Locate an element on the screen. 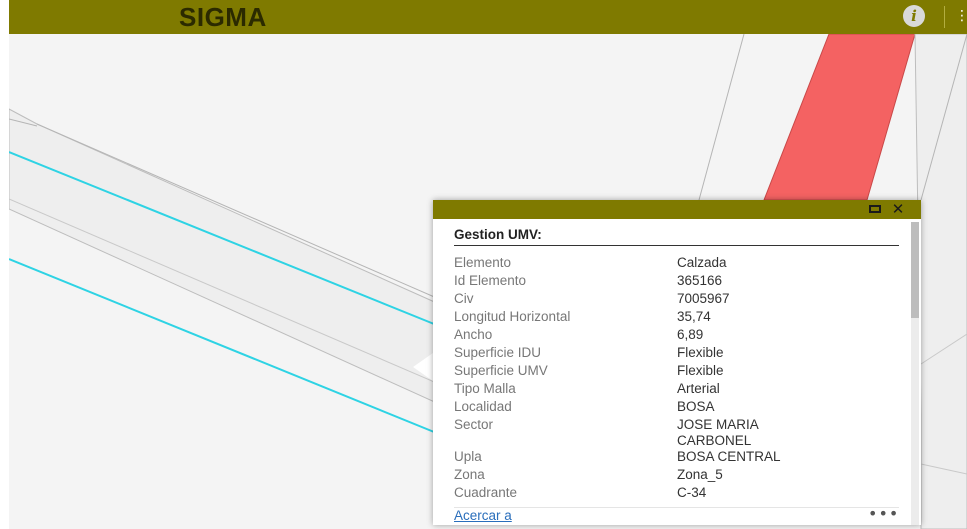 This screenshot has width=967, height=529. maximize-icon is located at coordinates (875, 209).